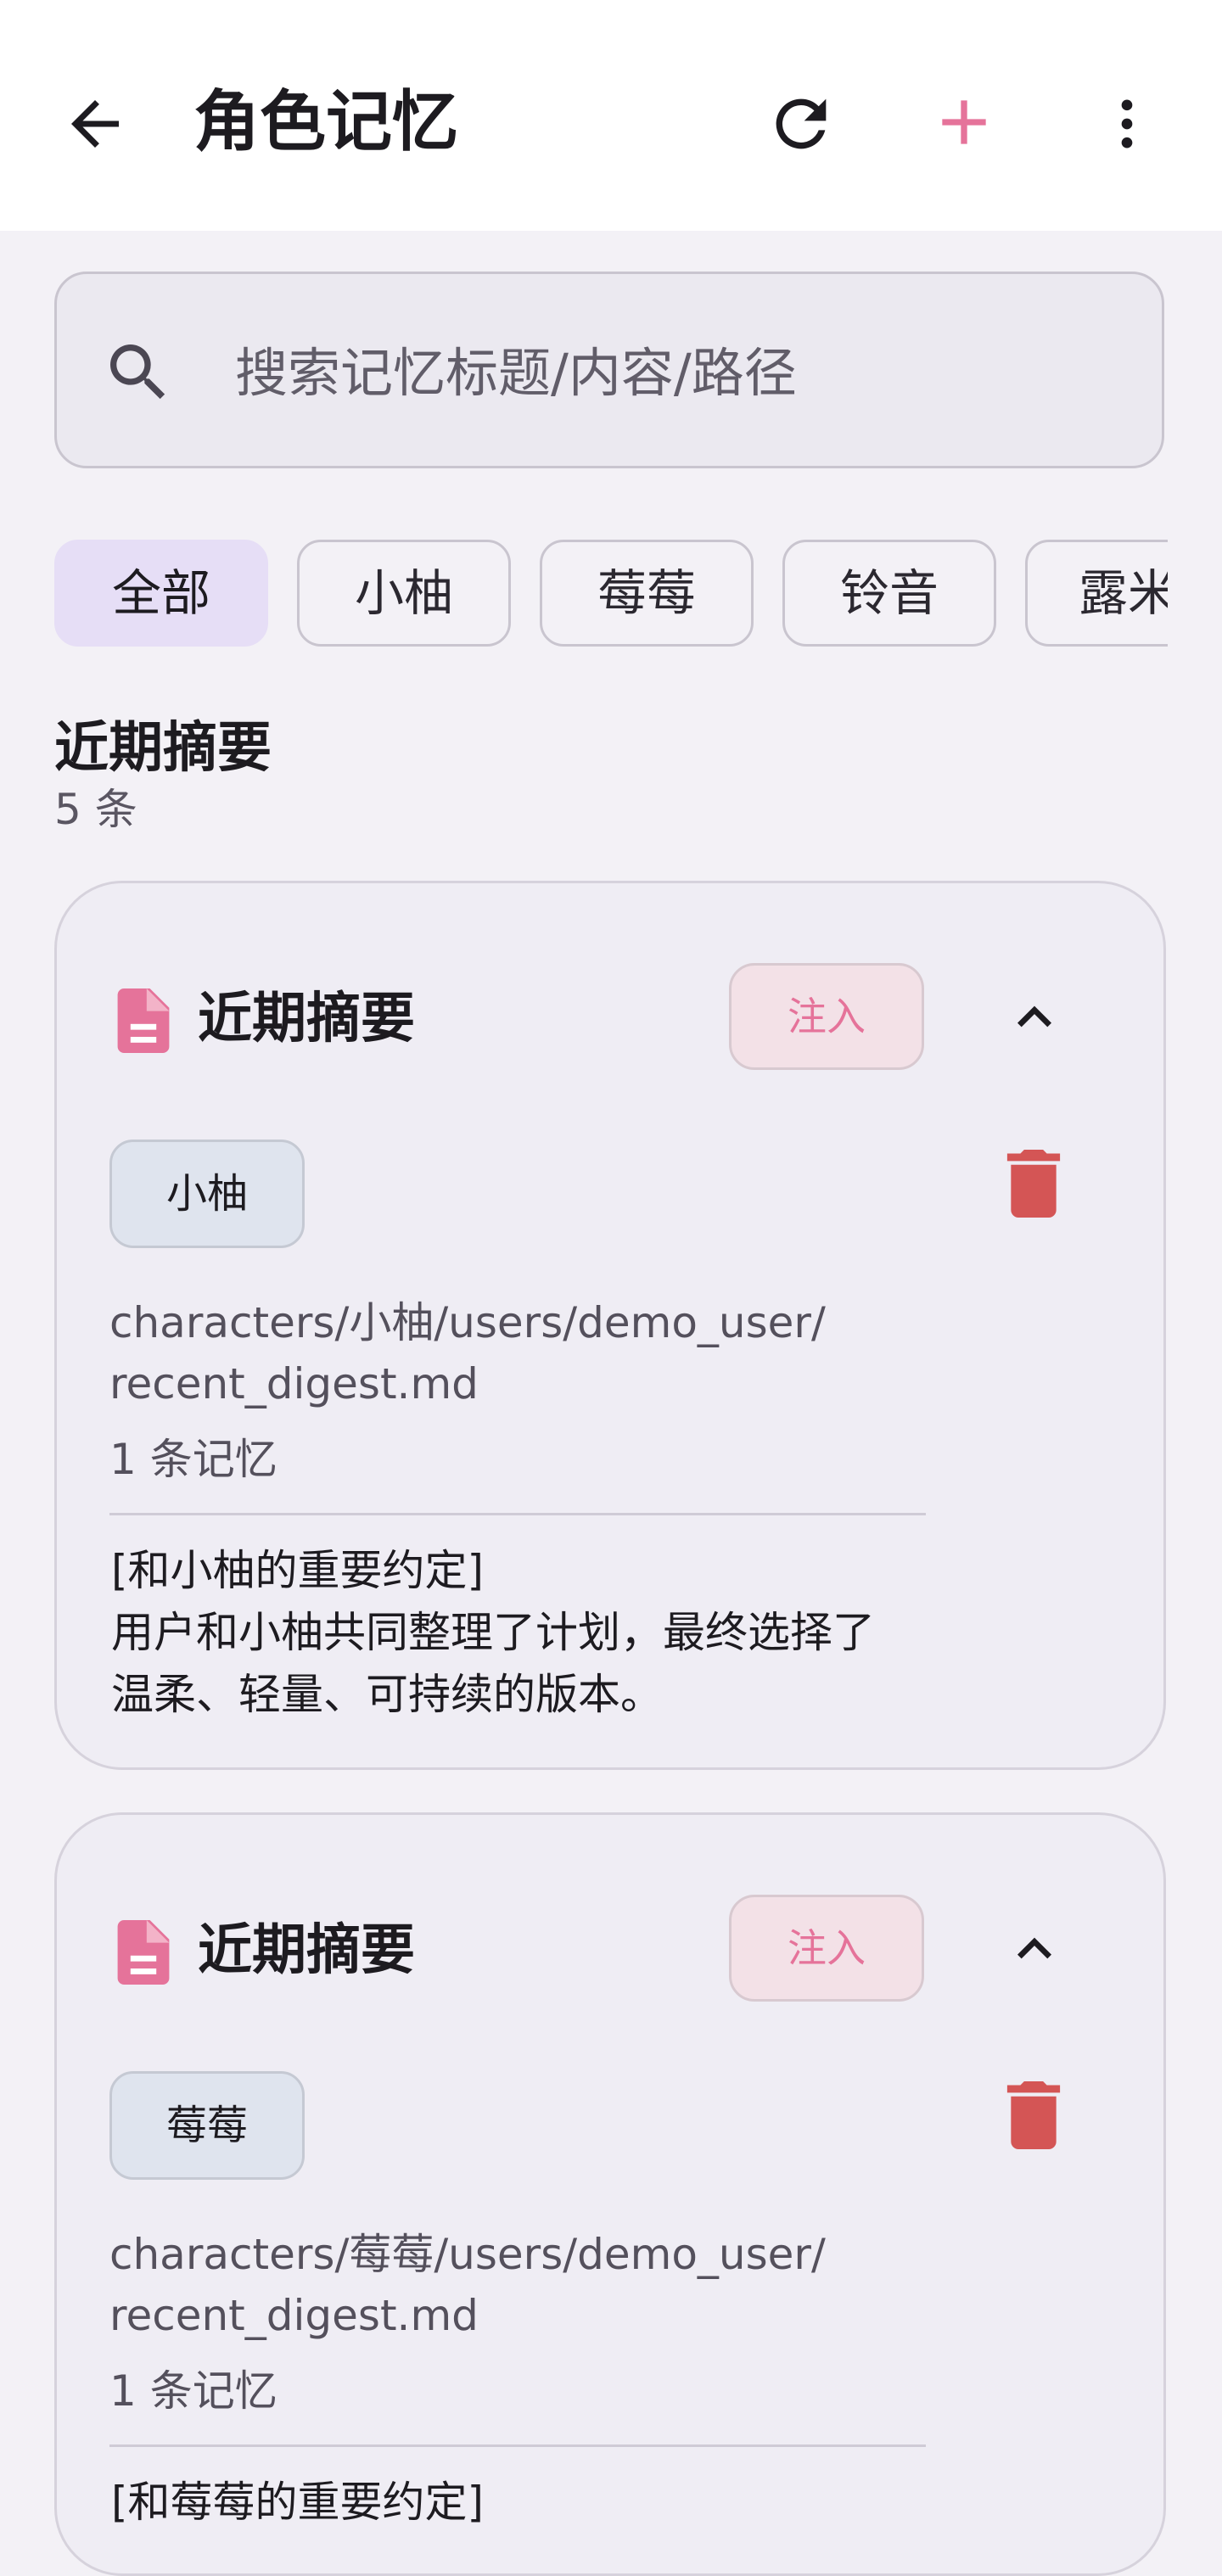 Image resolution: width=1222 pixels, height=2576 pixels. Describe the element at coordinates (493, 1632) in the screenshot. I see `content-line: 用户和小柚共同整理了计划，最终选择了` at that location.